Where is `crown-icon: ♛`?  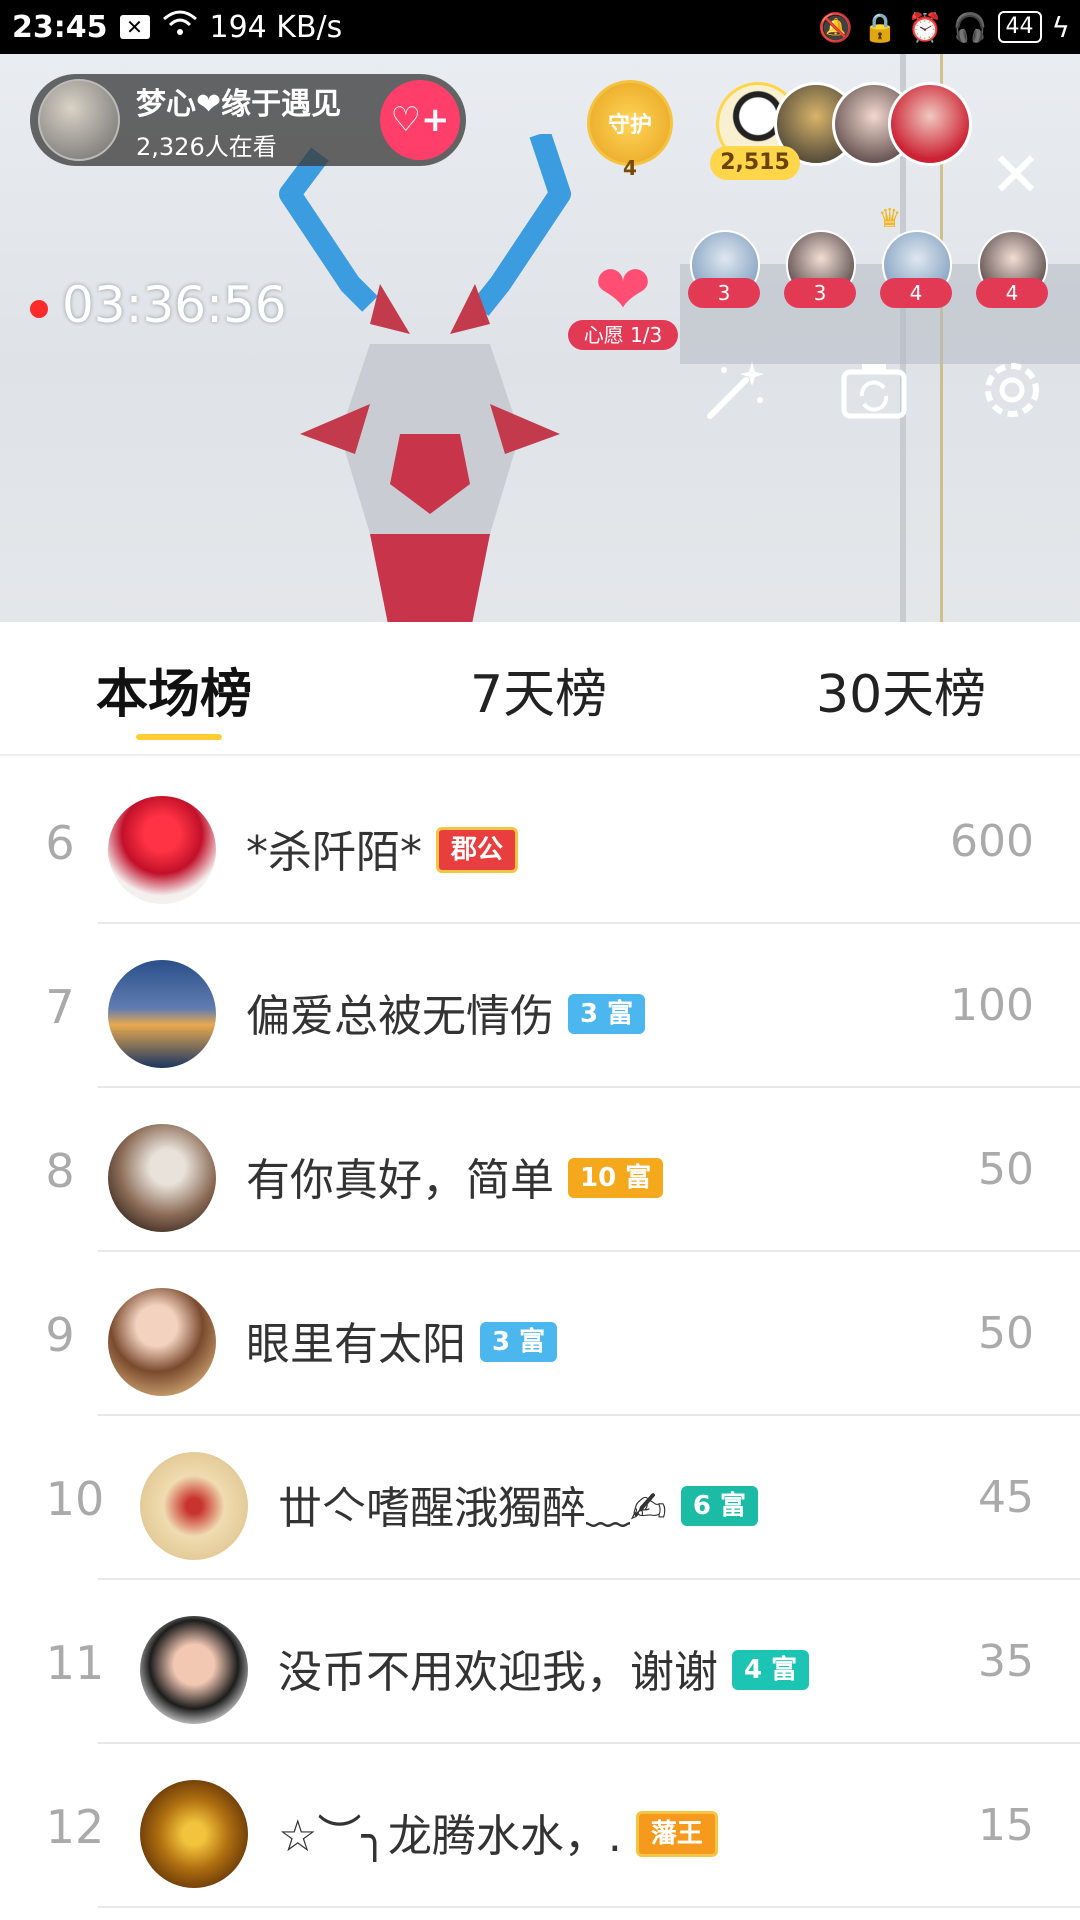
crown-icon: ♛ is located at coordinates (890, 219).